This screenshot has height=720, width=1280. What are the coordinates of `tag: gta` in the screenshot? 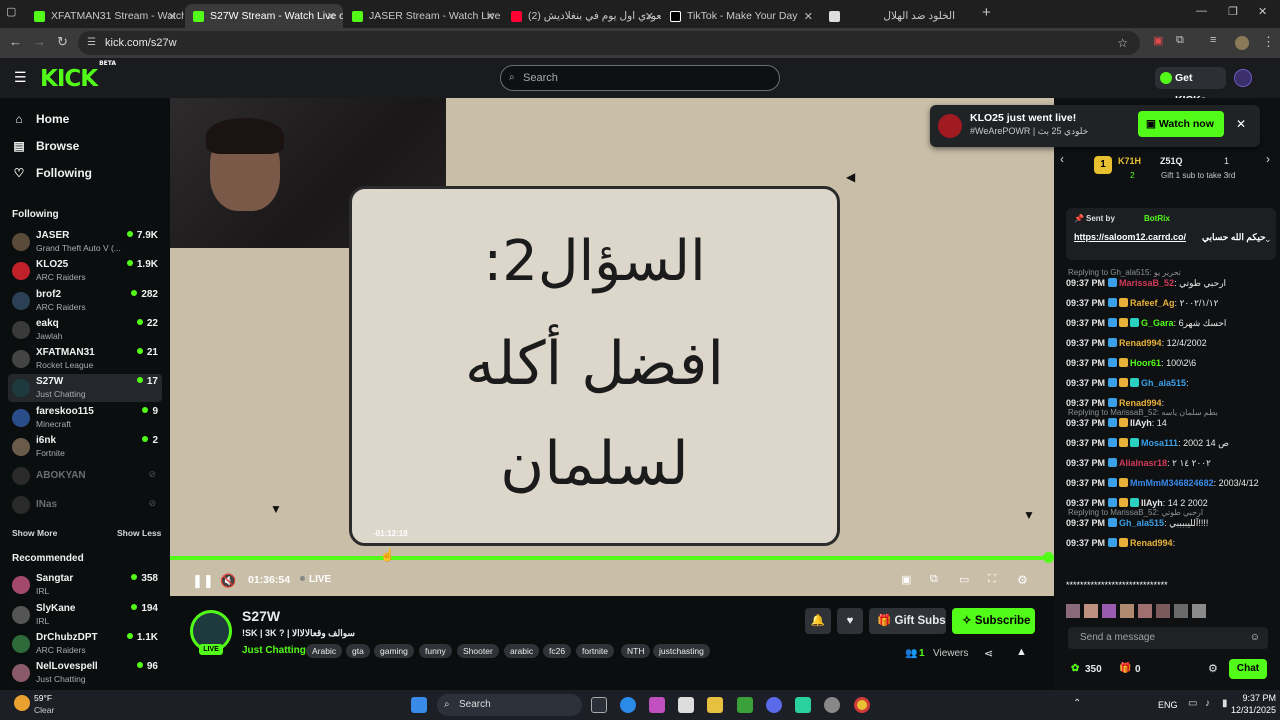 It's located at (358, 651).